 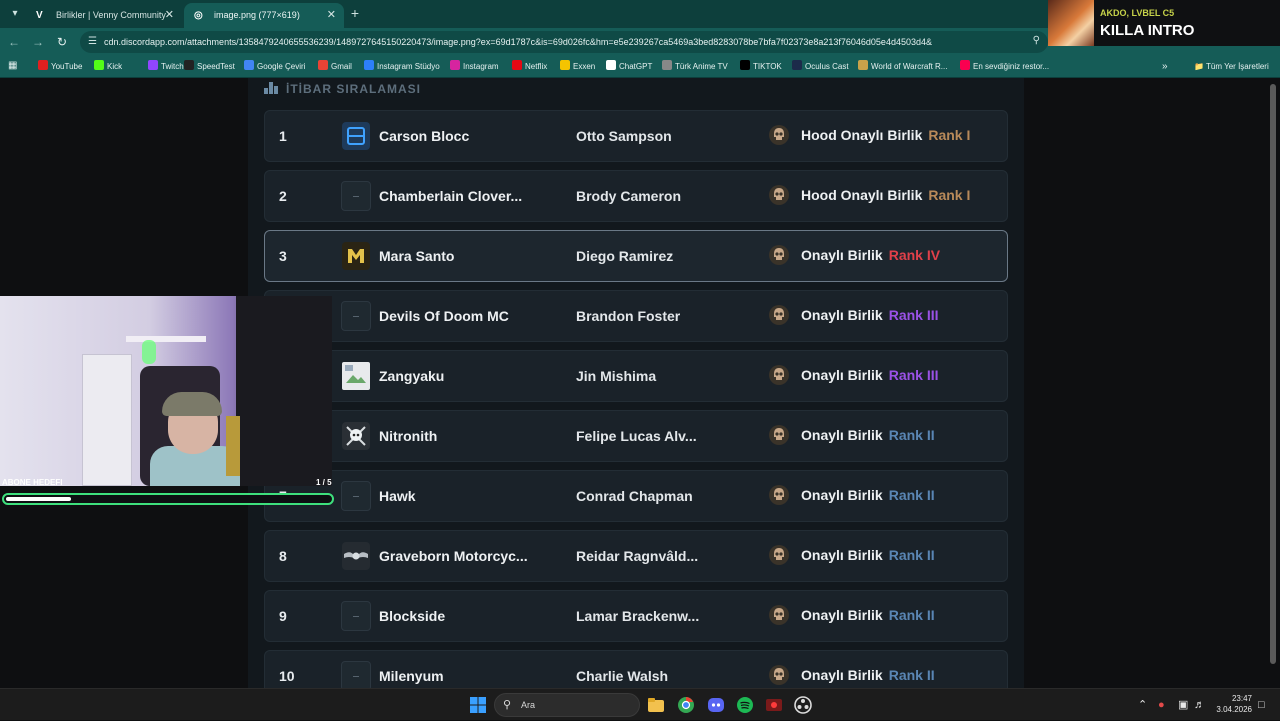 What do you see at coordinates (1164, 23) in the screenshot?
I see `now-playing-overlay: AKDO, LVBEL C5 KILLA INTRO` at bounding box center [1164, 23].